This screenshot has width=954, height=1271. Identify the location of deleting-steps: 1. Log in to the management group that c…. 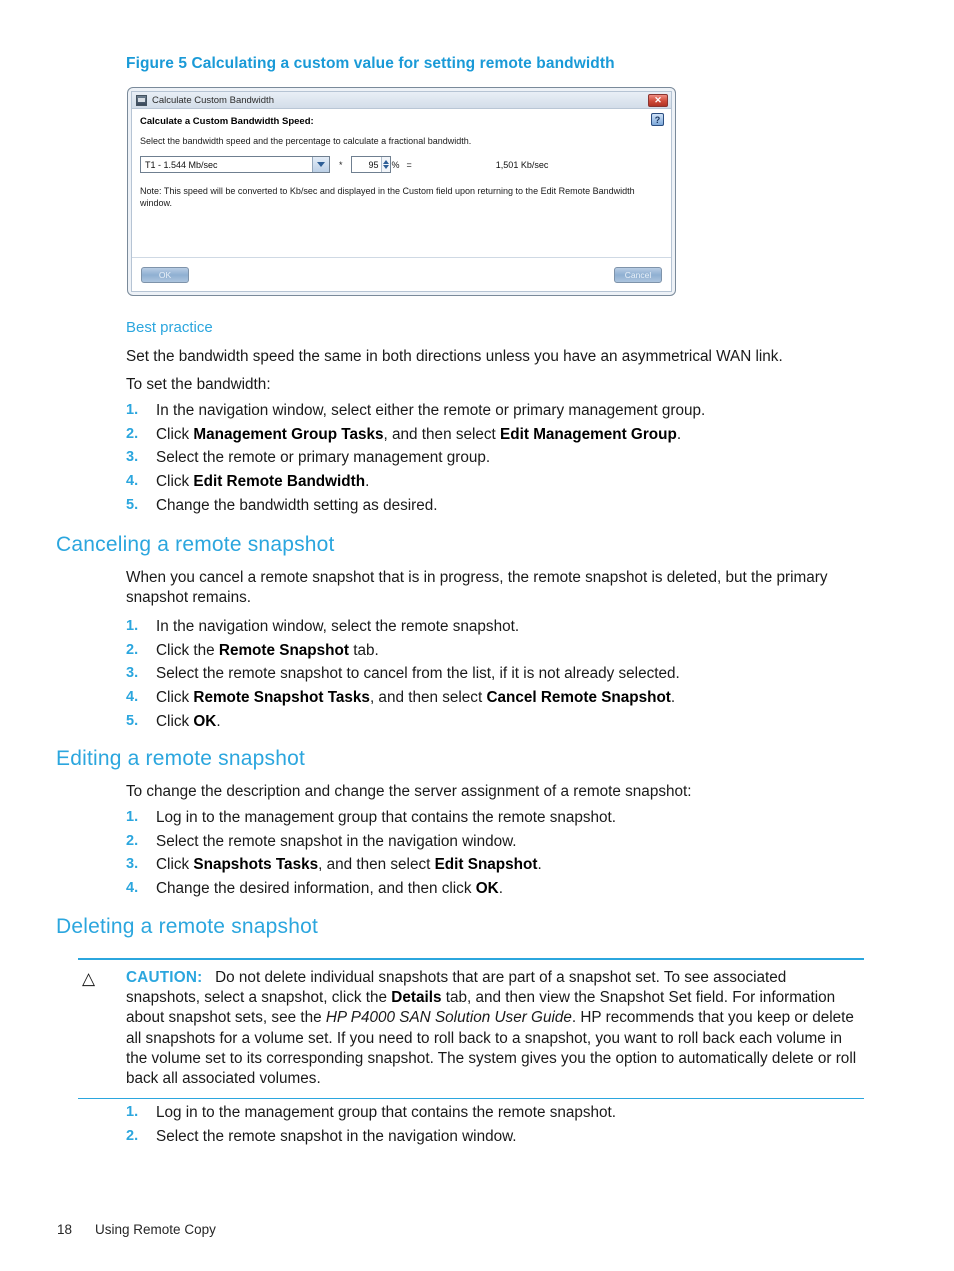
(506, 1124).